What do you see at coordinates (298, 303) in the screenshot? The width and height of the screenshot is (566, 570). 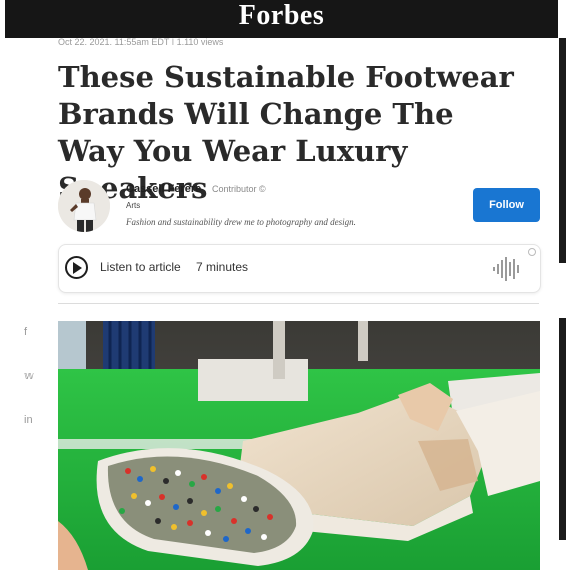 I see `section-divider` at bounding box center [298, 303].